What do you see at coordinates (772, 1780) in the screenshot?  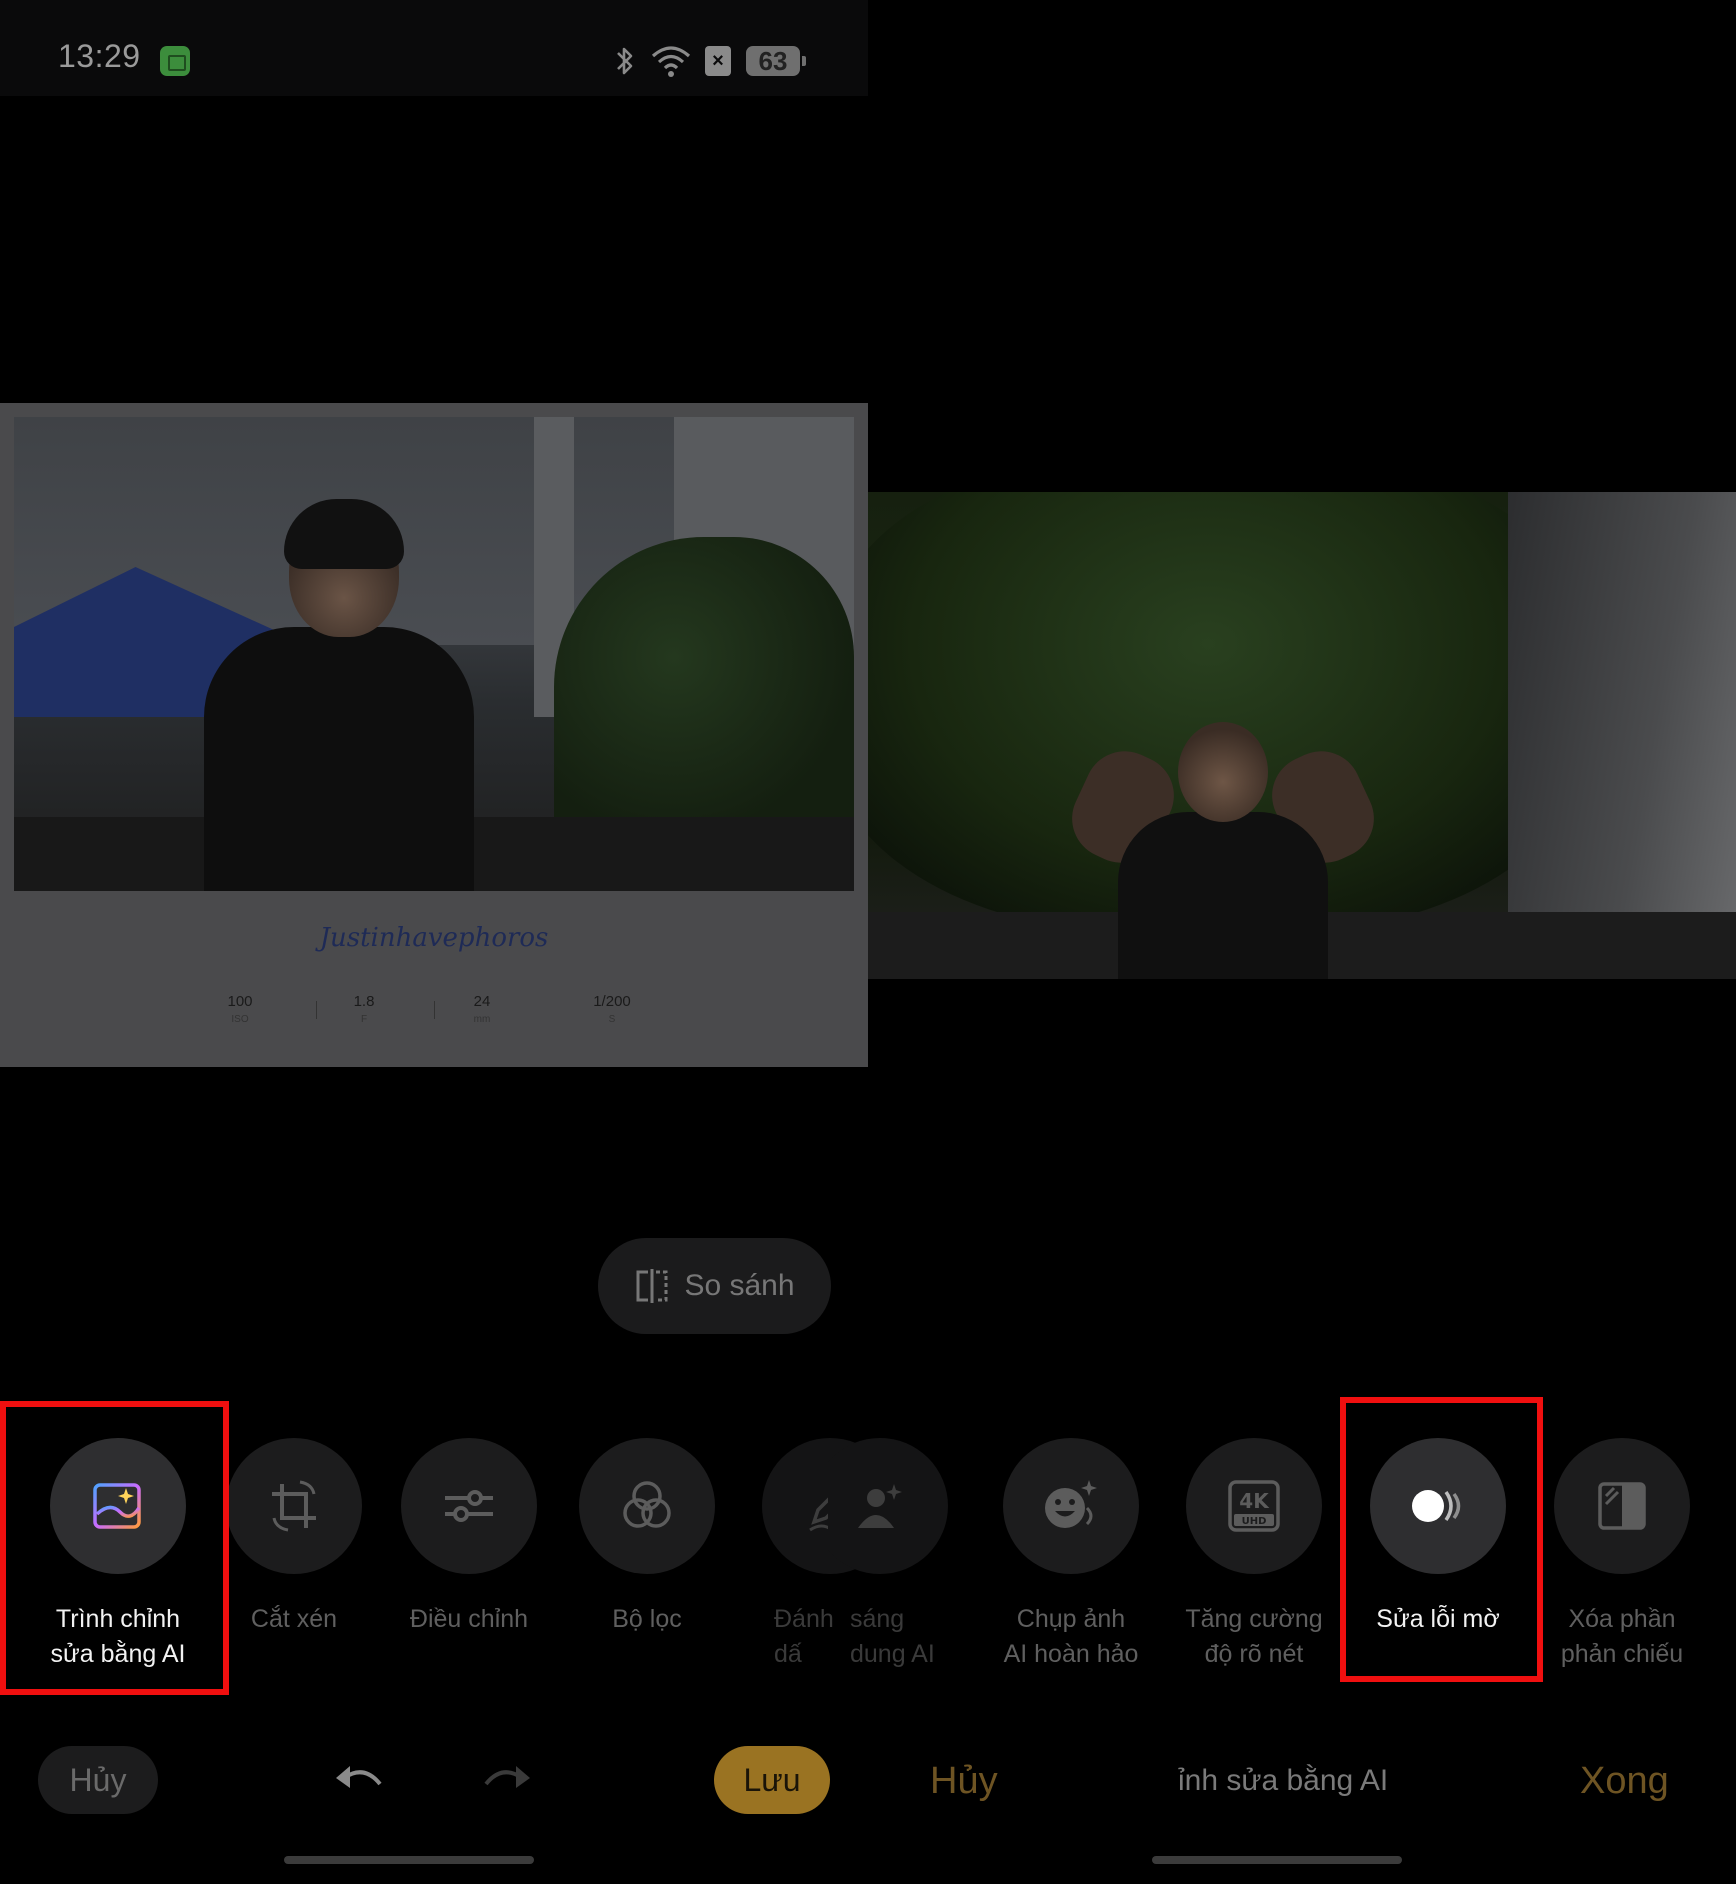 I see `save-button: Lưu` at bounding box center [772, 1780].